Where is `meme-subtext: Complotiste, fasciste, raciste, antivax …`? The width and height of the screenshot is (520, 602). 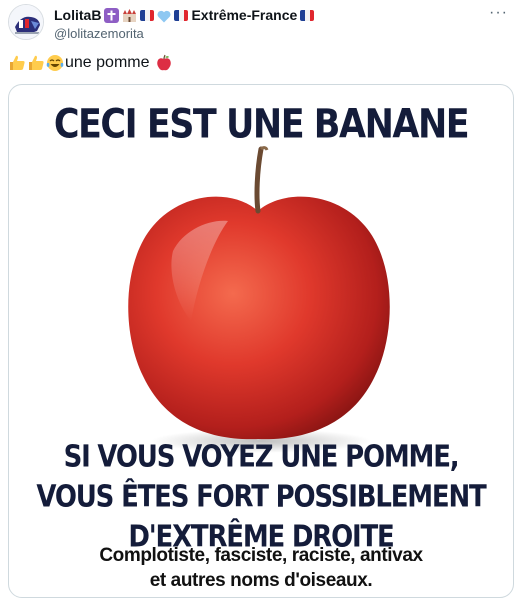
meme-subtext: Complotiste, fasciste, raciste, antivax … is located at coordinates (261, 568).